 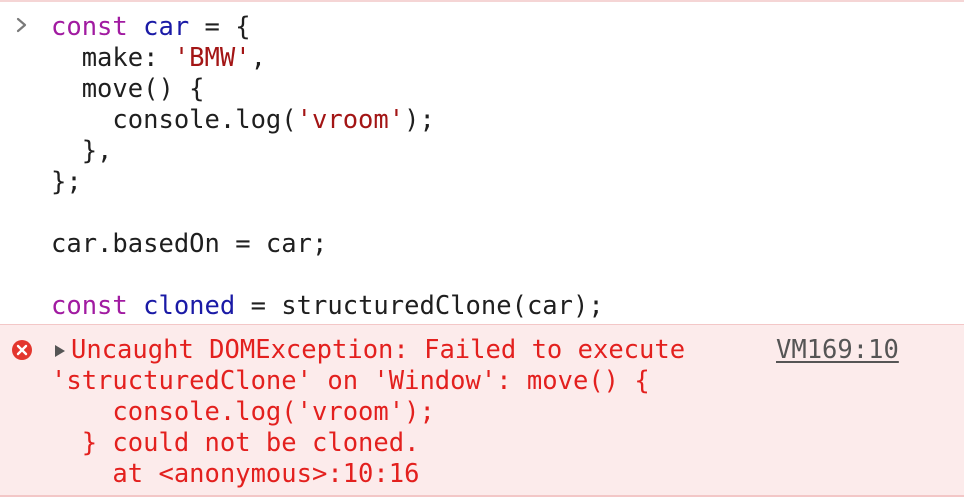 What do you see at coordinates (350, 381) in the screenshot?
I see `error-line-2: 'structuredClone' on 'Window': move() {` at bounding box center [350, 381].